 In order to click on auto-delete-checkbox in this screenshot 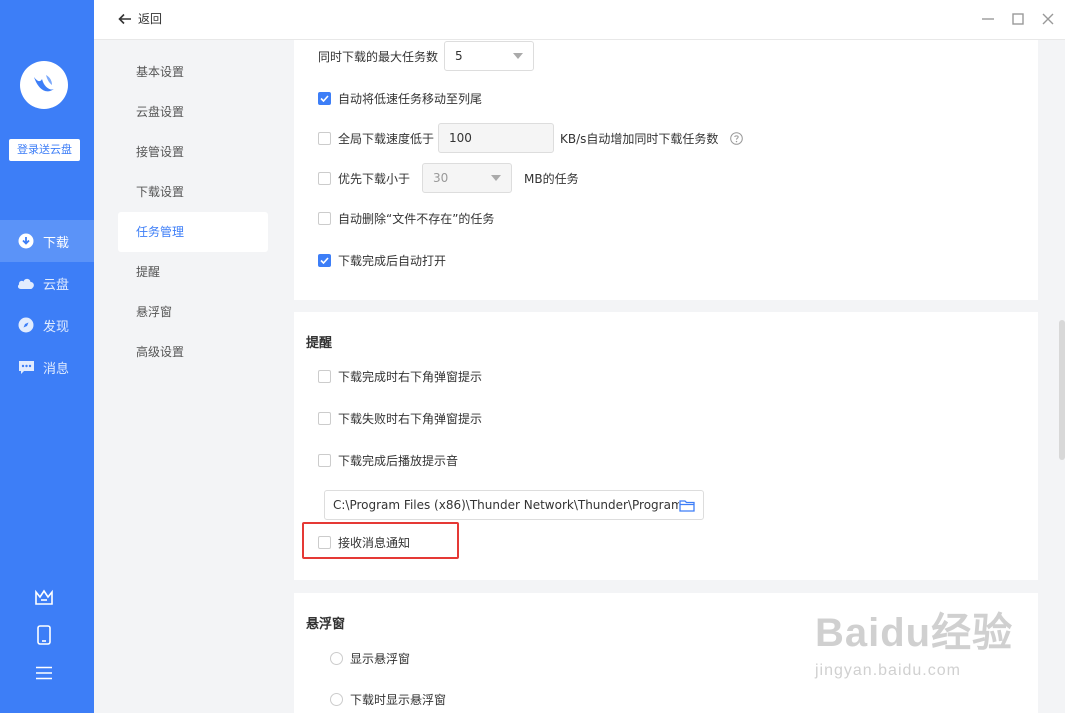, I will do `click(324, 218)`.